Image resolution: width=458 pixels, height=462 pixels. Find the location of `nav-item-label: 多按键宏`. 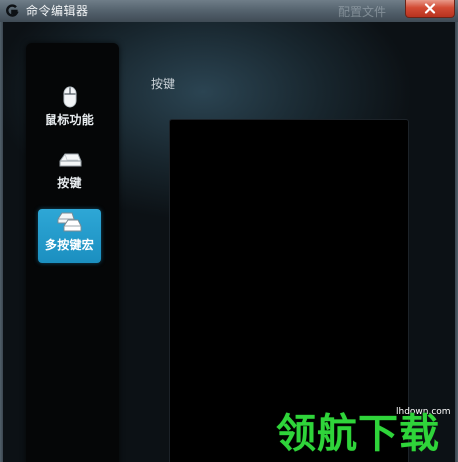

nav-item-label: 多按键宏 is located at coordinates (69, 245).